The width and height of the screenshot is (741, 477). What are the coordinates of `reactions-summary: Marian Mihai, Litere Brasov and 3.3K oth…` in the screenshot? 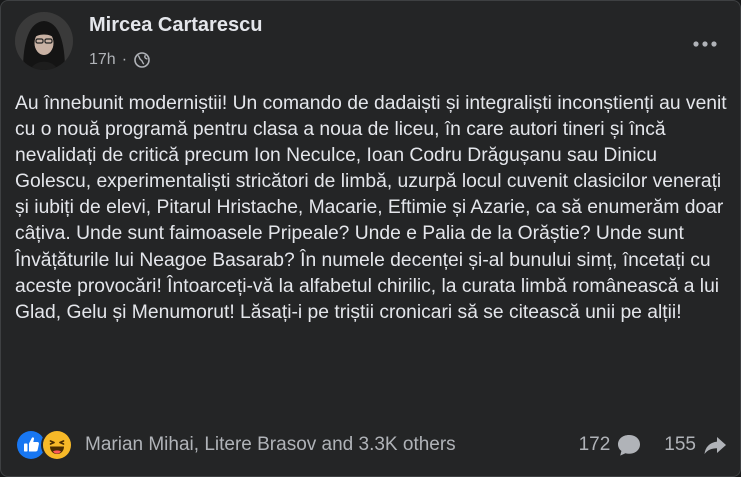 It's located at (235, 445).